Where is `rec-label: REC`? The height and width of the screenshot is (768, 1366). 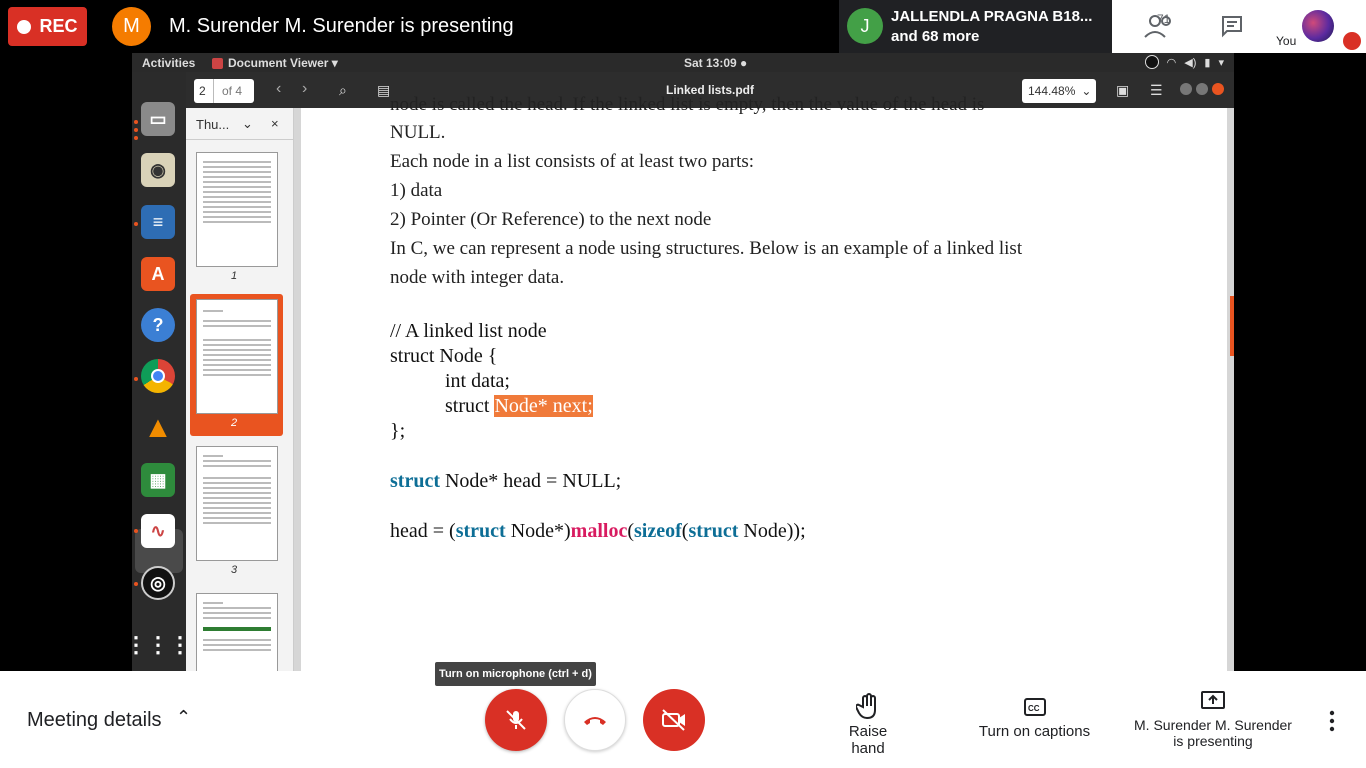 rec-label: REC is located at coordinates (58, 26).